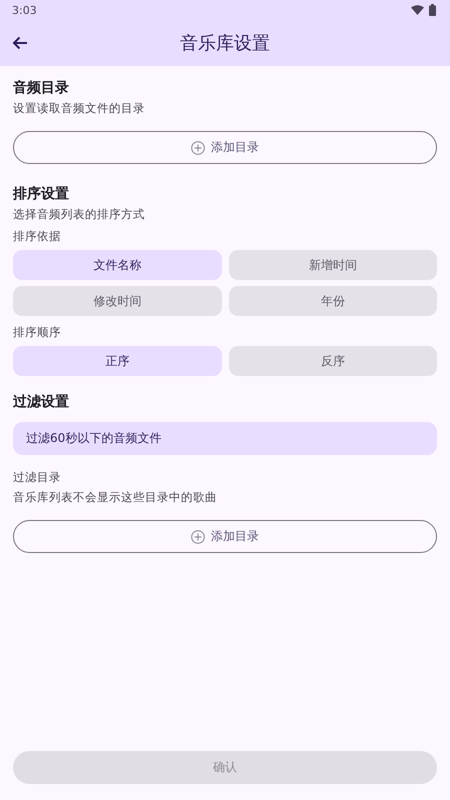  What do you see at coordinates (37, 477) in the screenshot?
I see `field-label: 过滤目录` at bounding box center [37, 477].